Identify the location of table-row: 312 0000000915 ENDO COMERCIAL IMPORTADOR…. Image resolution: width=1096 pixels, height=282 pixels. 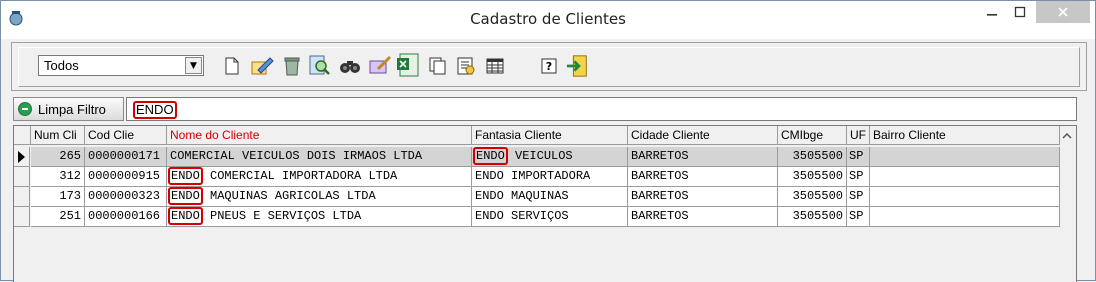
(537, 177).